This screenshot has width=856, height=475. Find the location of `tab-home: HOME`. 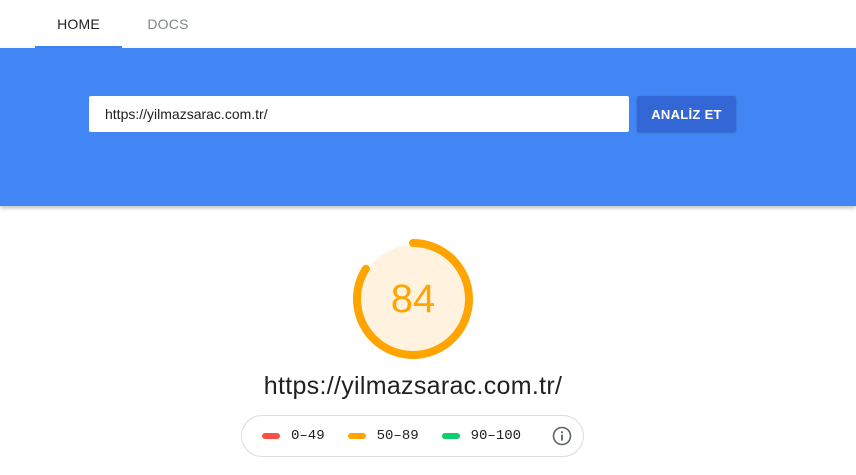

tab-home: HOME is located at coordinates (78, 24).